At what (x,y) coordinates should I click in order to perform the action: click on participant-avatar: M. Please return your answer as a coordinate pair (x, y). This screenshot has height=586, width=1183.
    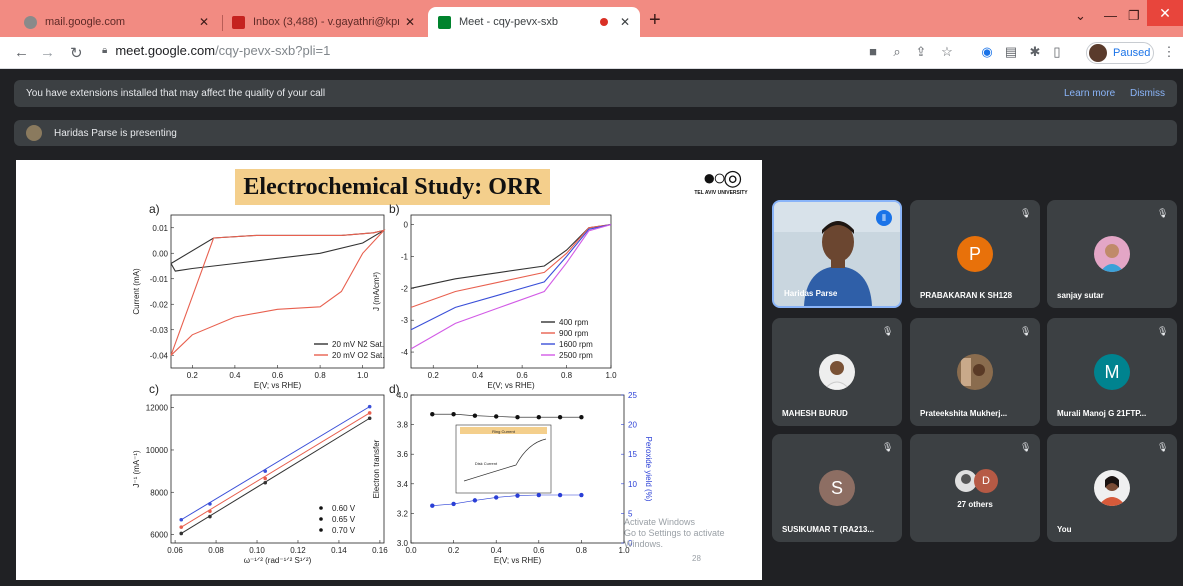
    Looking at the image, I should click on (1112, 372).